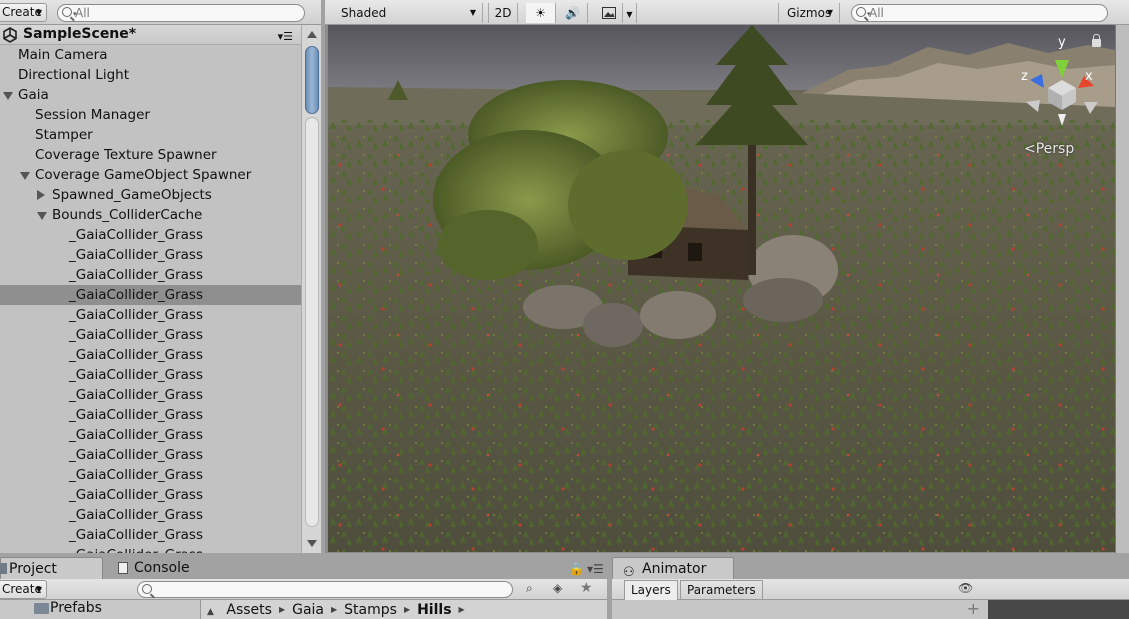 Image resolution: width=1129 pixels, height=619 pixels. I want to click on hierarchy-item: Stamper, so click(150, 135).